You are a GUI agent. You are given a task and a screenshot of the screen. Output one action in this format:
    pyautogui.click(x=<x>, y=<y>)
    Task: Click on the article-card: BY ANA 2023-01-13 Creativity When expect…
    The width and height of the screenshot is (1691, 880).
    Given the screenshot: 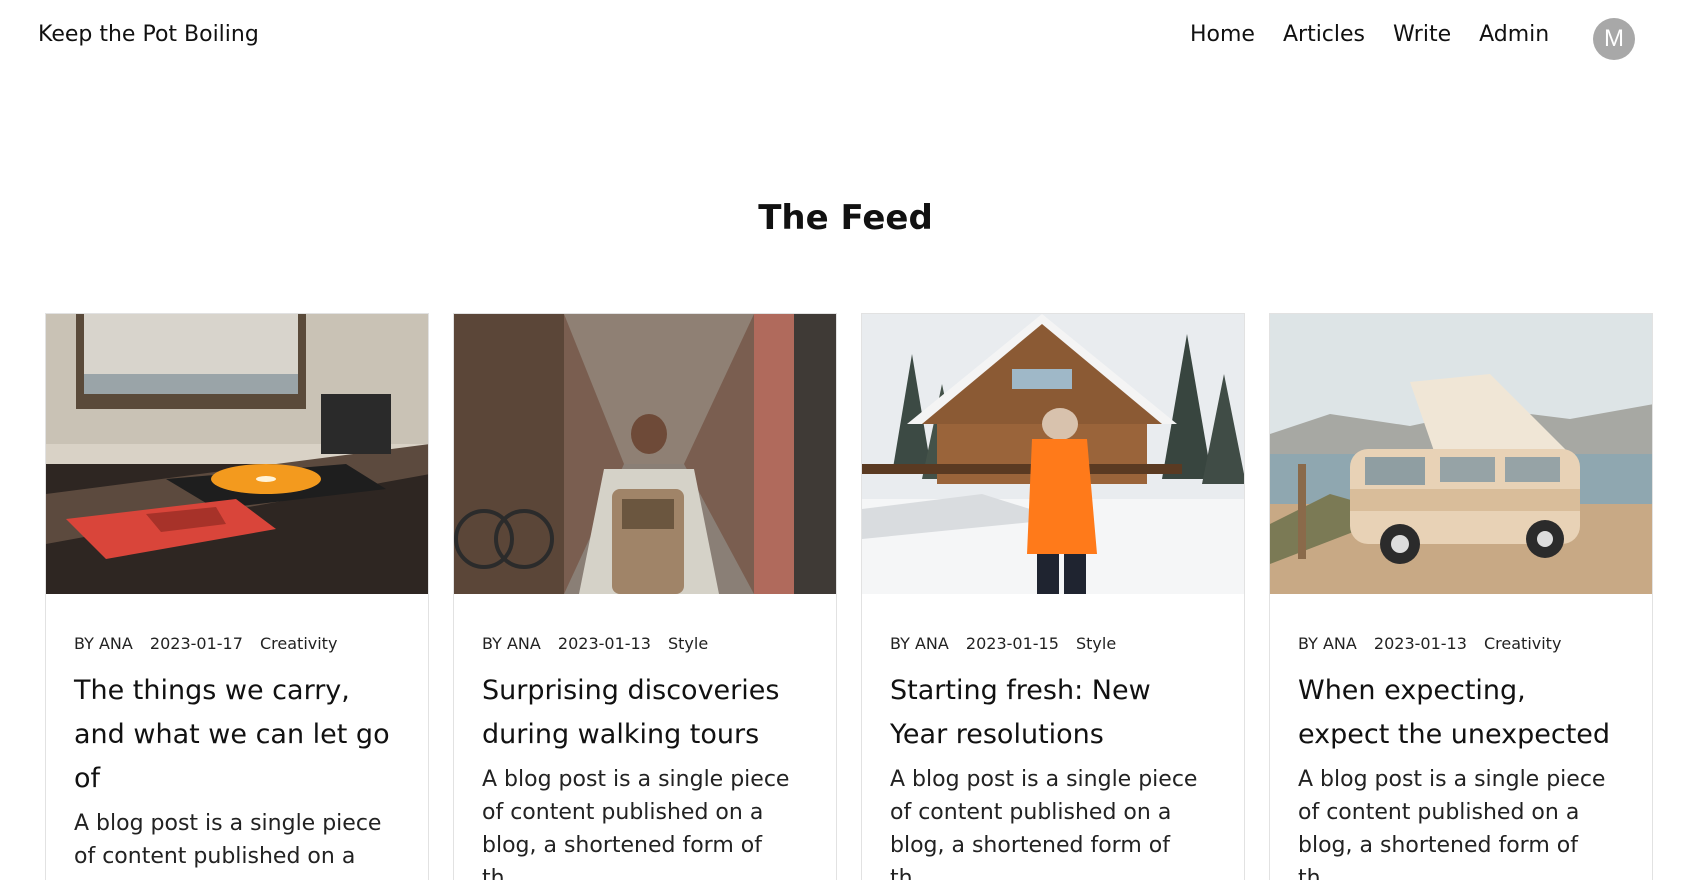 What is the action you would take?
    pyautogui.click(x=1461, y=596)
    